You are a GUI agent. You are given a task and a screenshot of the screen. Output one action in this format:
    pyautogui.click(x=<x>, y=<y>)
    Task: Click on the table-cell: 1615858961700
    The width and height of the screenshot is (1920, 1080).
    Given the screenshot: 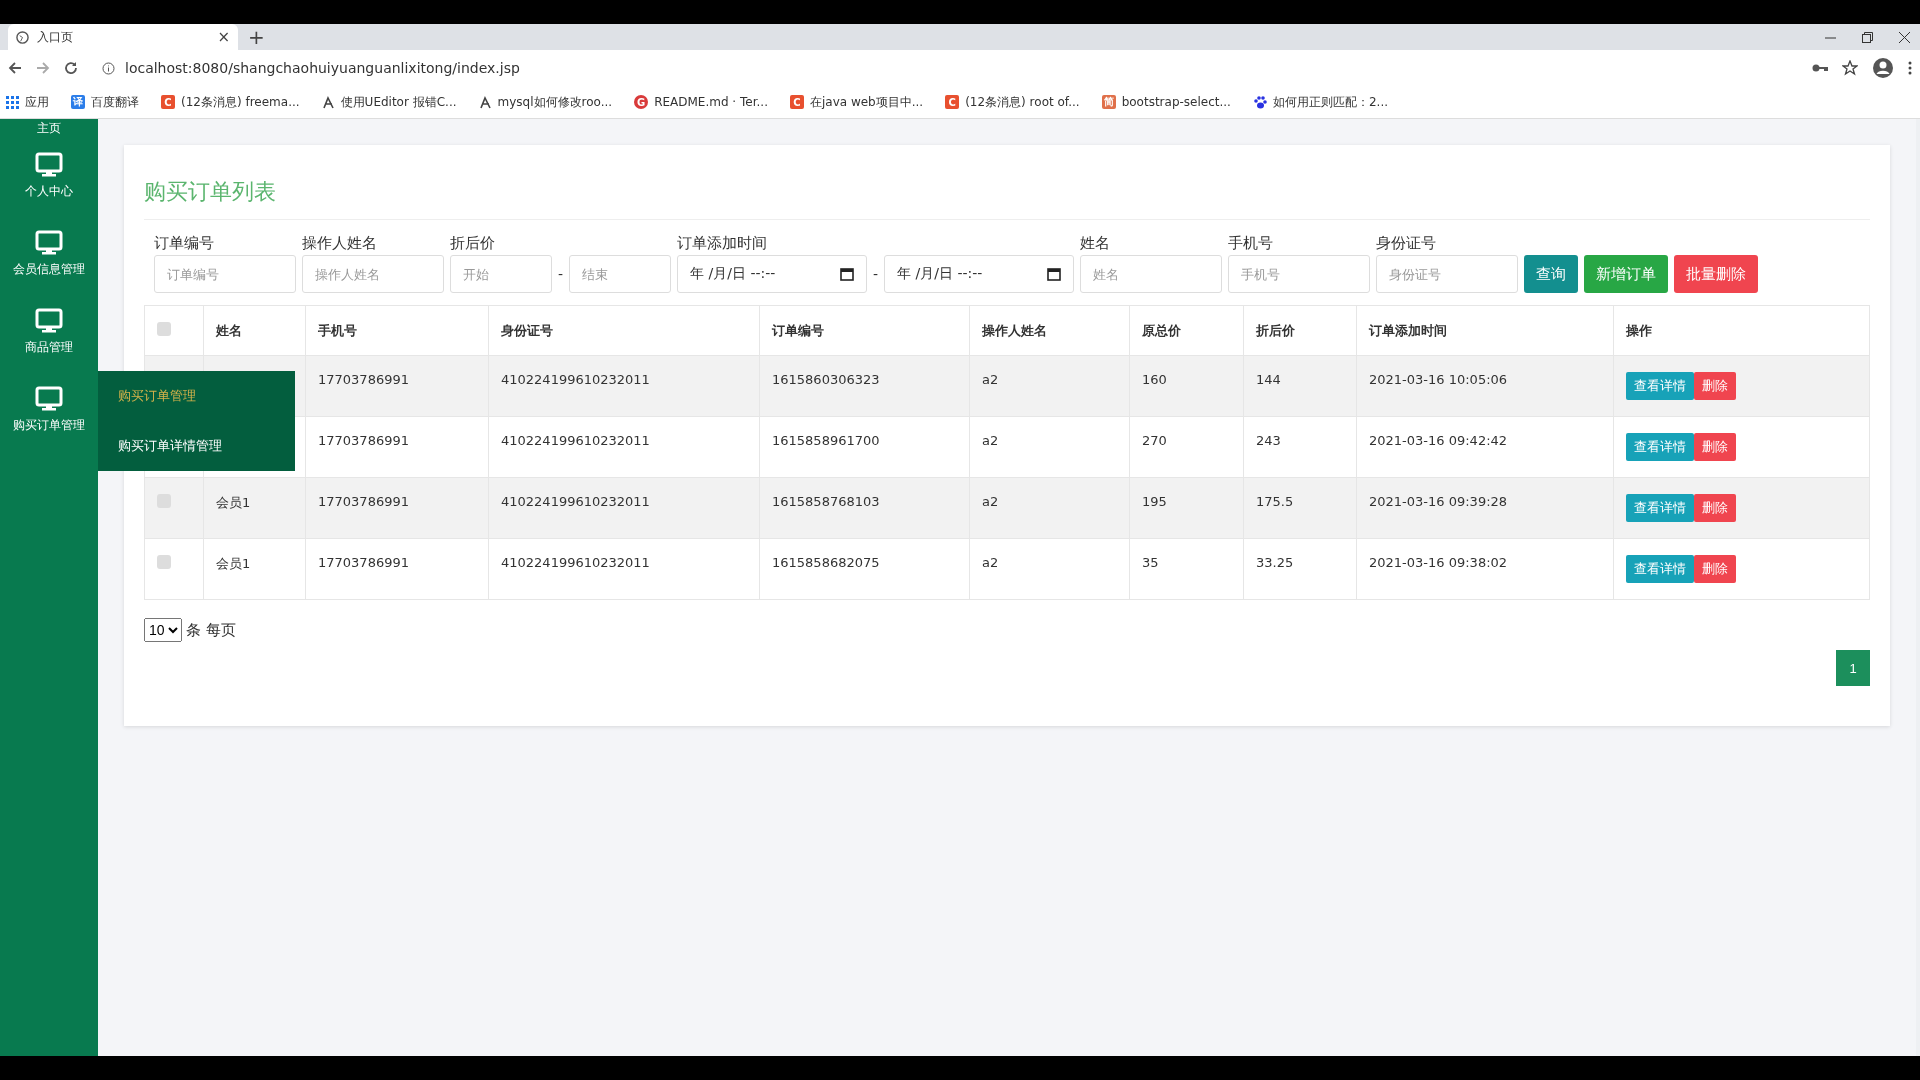 What is the action you would take?
    pyautogui.click(x=864, y=447)
    